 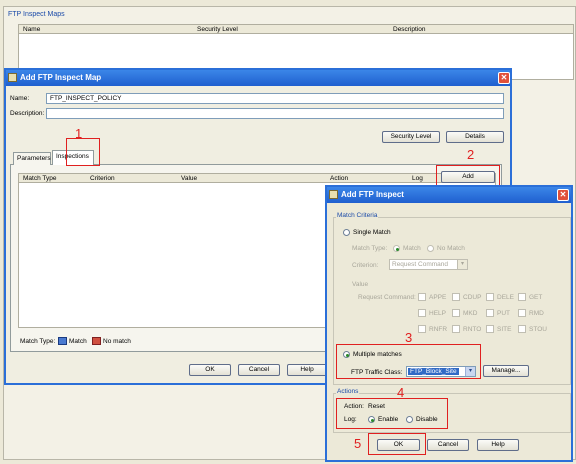 What do you see at coordinates (36, 14) in the screenshot?
I see `ftp-inspect-maps-title: FTP Inspect Maps` at bounding box center [36, 14].